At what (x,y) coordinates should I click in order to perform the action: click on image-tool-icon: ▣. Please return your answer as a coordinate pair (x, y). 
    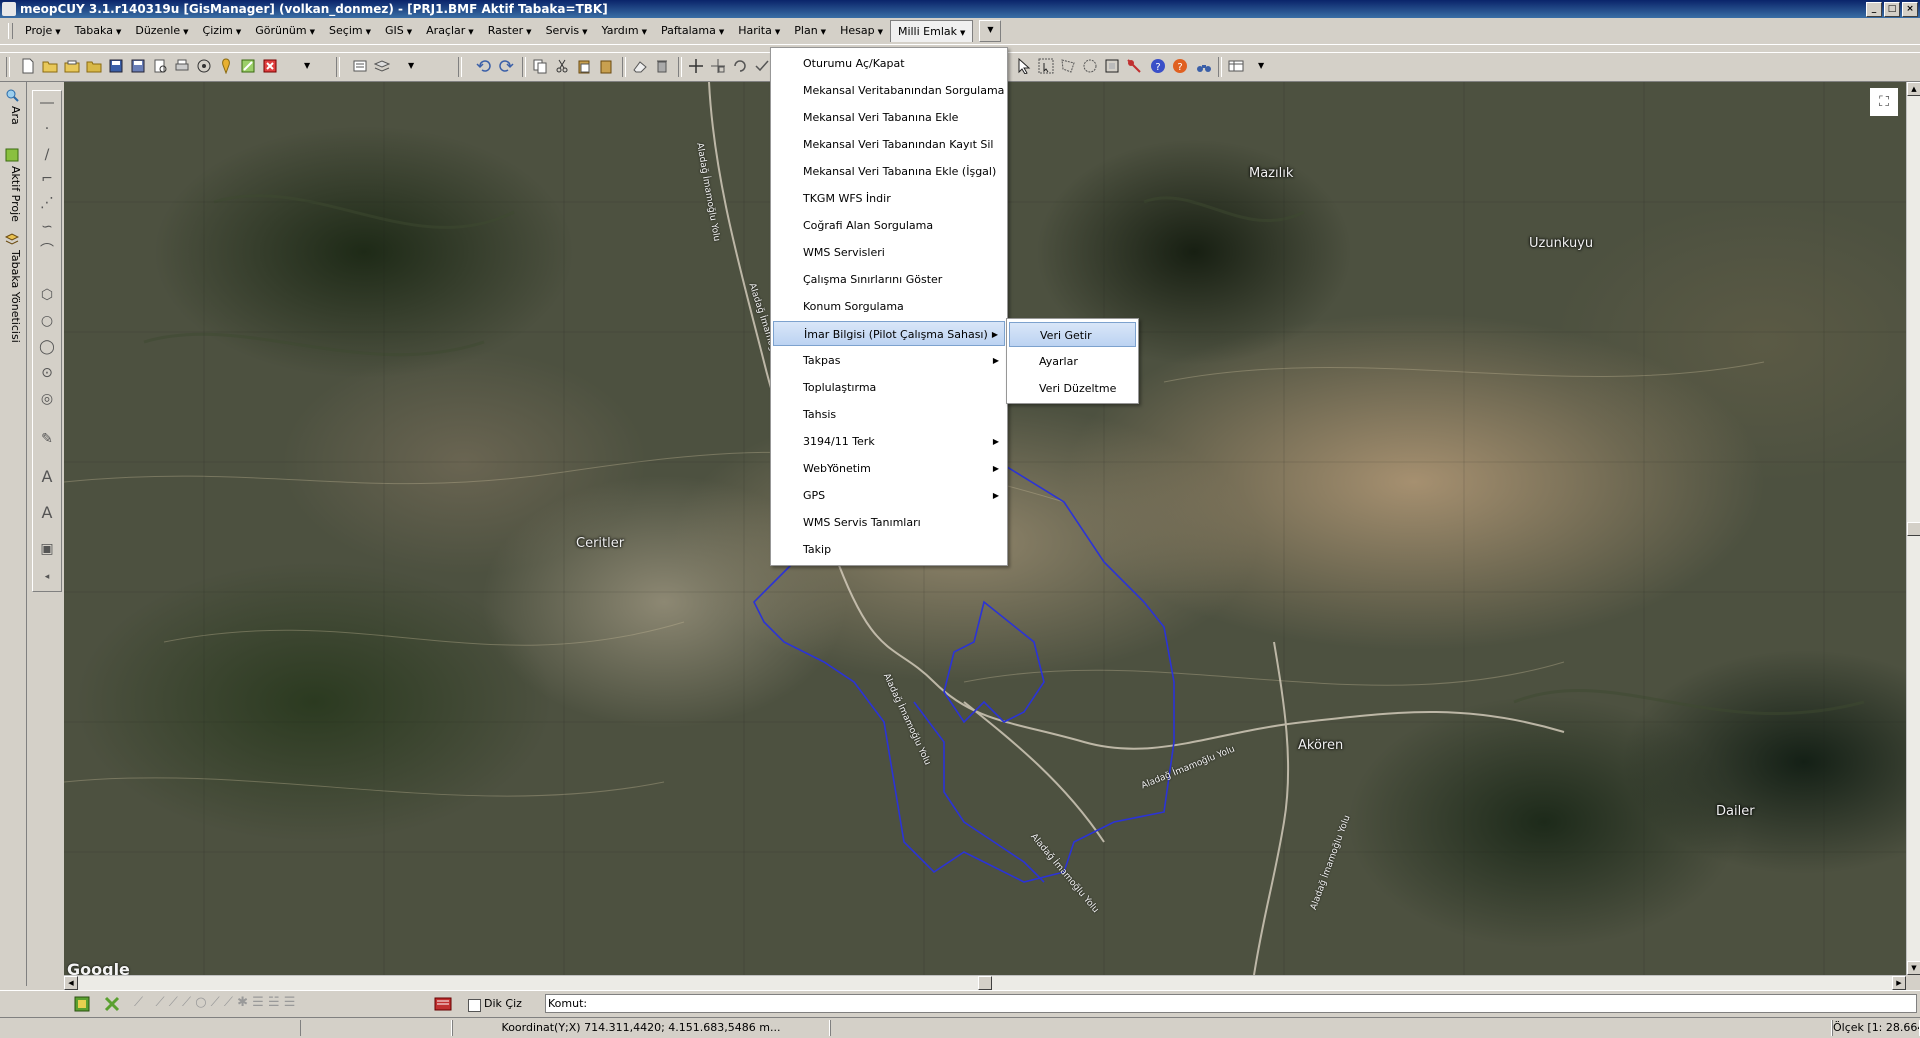
    Looking at the image, I should click on (47, 549).